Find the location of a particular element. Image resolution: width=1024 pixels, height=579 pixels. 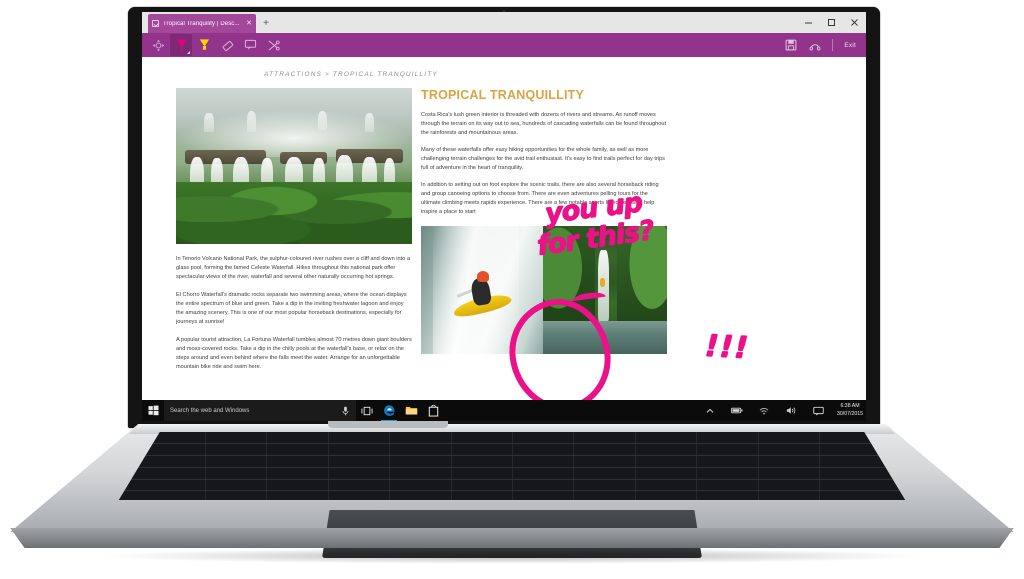

browser-tab: Tropical Tranquility | Desc... ✕ is located at coordinates (202, 23).